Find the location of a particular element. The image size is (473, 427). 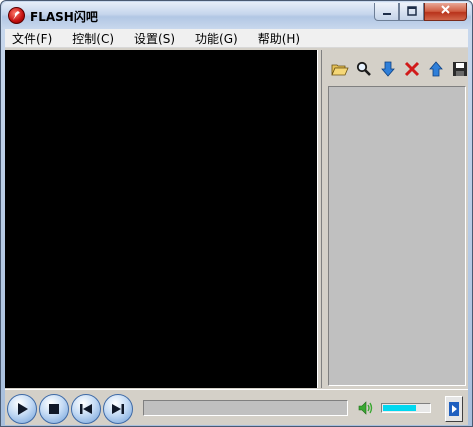

delete-icon is located at coordinates (412, 69).